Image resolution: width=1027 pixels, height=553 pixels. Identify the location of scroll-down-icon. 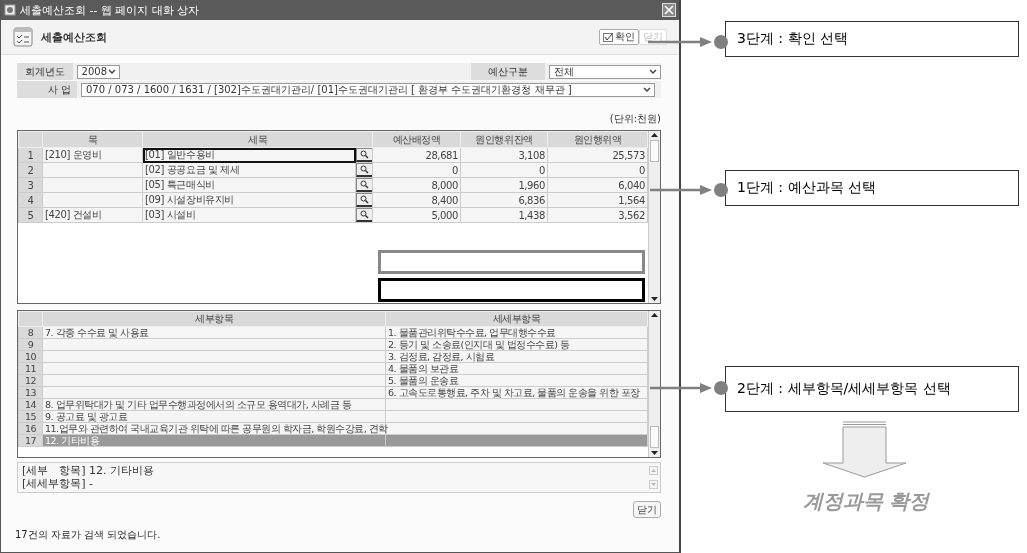
(654, 298).